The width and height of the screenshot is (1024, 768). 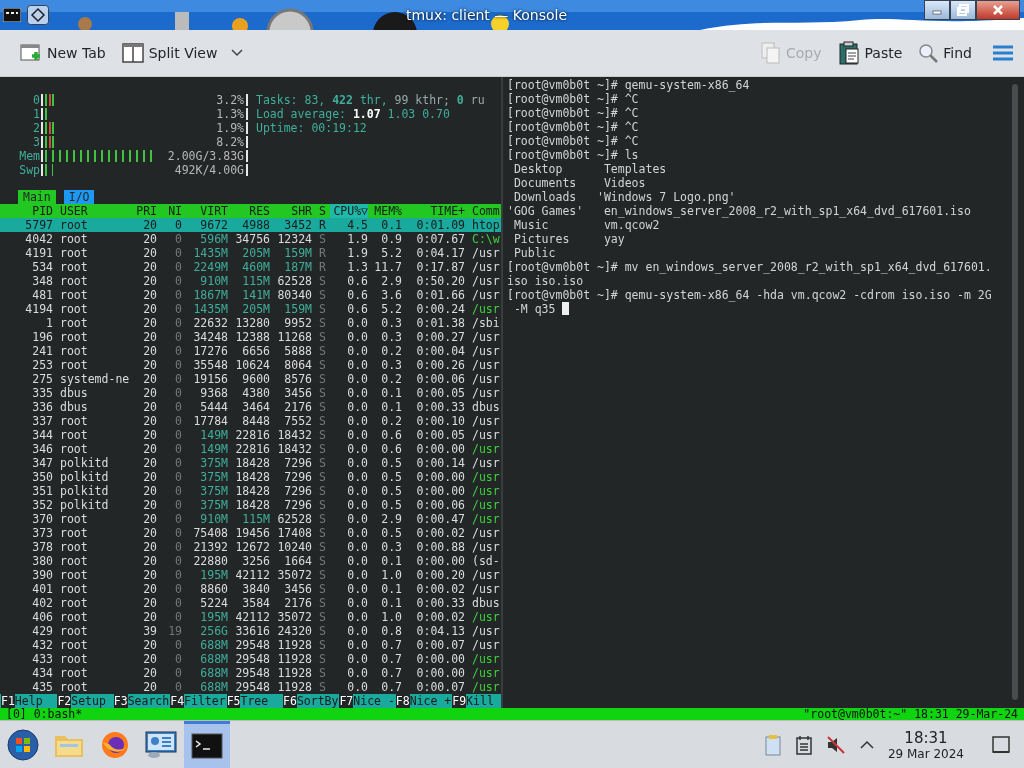 What do you see at coordinates (926, 737) in the screenshot?
I see `clock-time: 18:31` at bounding box center [926, 737].